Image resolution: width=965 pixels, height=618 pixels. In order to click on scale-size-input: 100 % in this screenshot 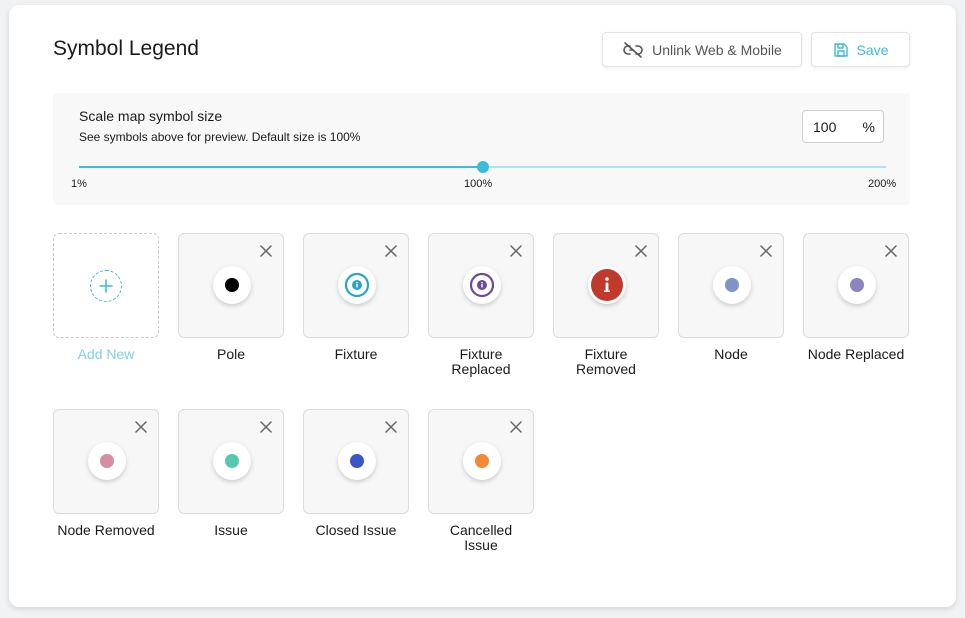, I will do `click(843, 126)`.